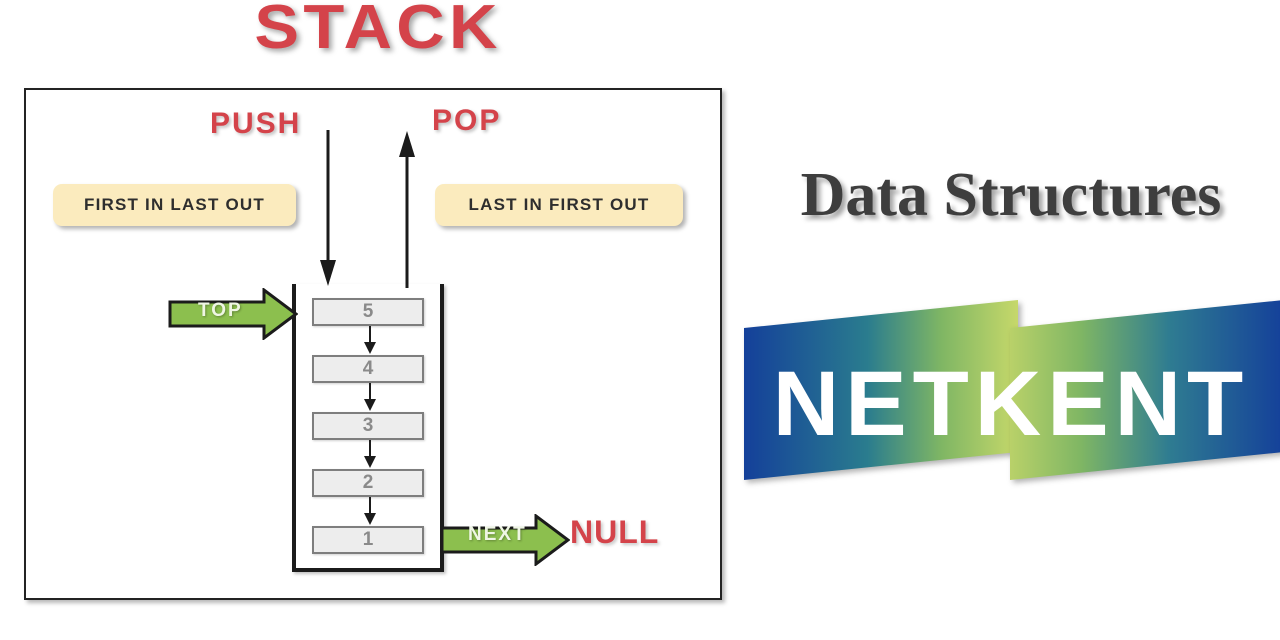 The width and height of the screenshot is (1280, 640). What do you see at coordinates (368, 426) in the screenshot?
I see `stack-item: 3` at bounding box center [368, 426].